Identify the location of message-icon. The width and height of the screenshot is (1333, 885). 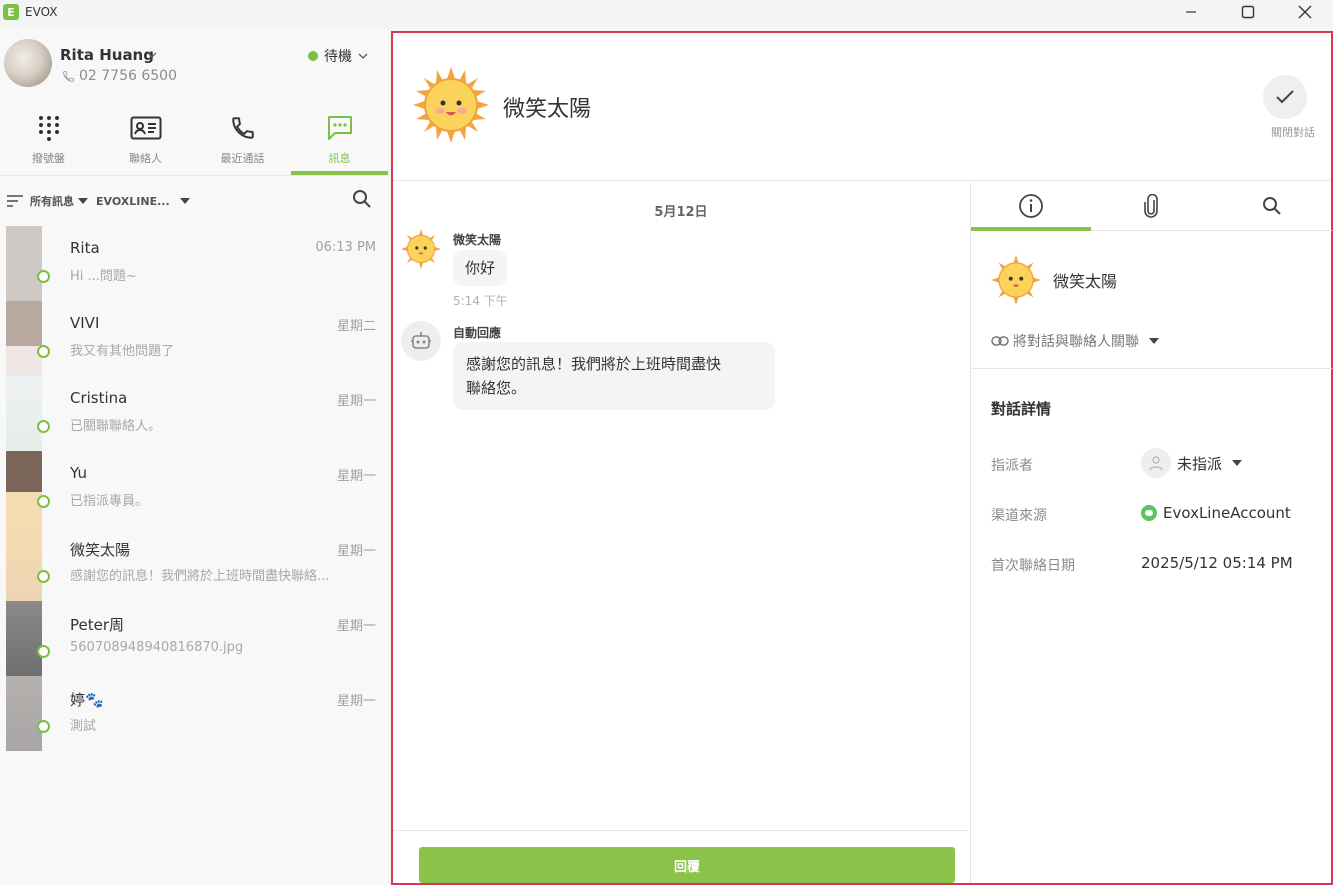
(339, 128).